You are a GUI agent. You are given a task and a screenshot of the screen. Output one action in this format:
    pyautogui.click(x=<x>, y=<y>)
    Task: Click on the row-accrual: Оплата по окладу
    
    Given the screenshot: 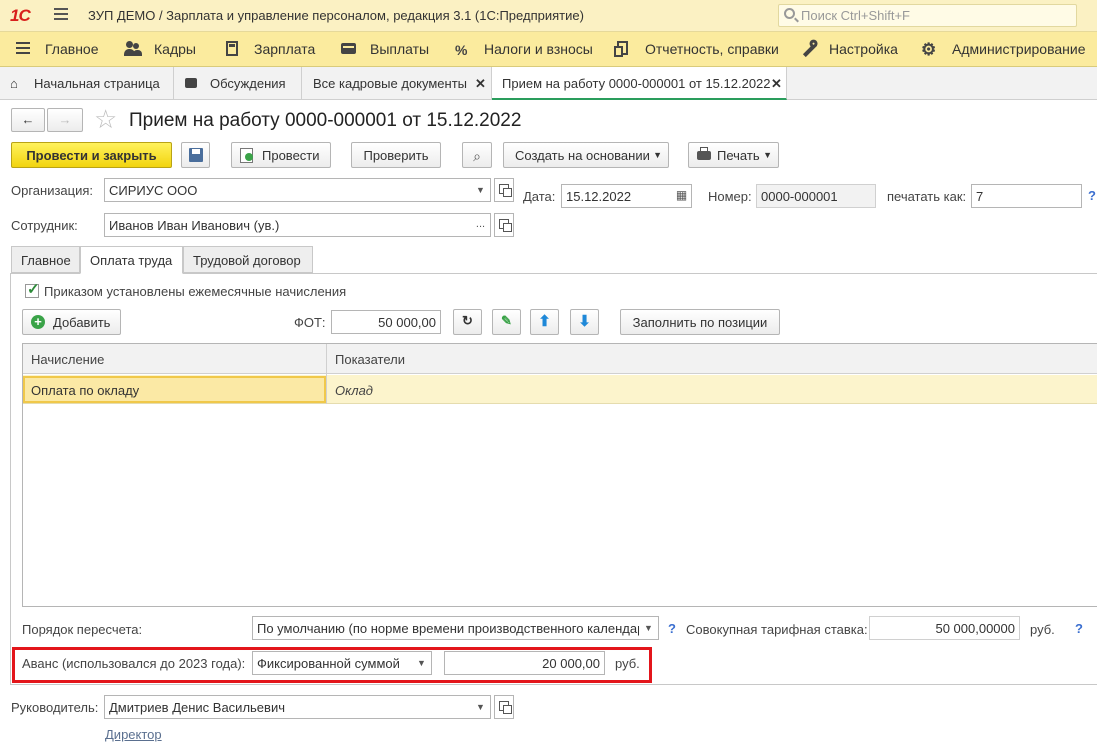 What is the action you would take?
    pyautogui.click(x=85, y=390)
    